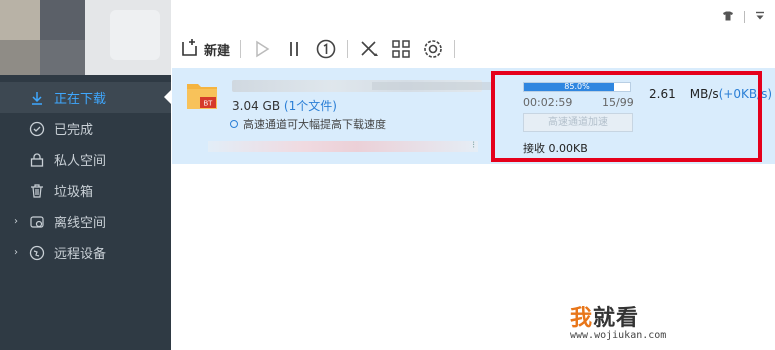 The width and height of the screenshot is (775, 350). Describe the element at coordinates (310, 106) in the screenshot. I see `file-count-link: (1个文件)` at that location.